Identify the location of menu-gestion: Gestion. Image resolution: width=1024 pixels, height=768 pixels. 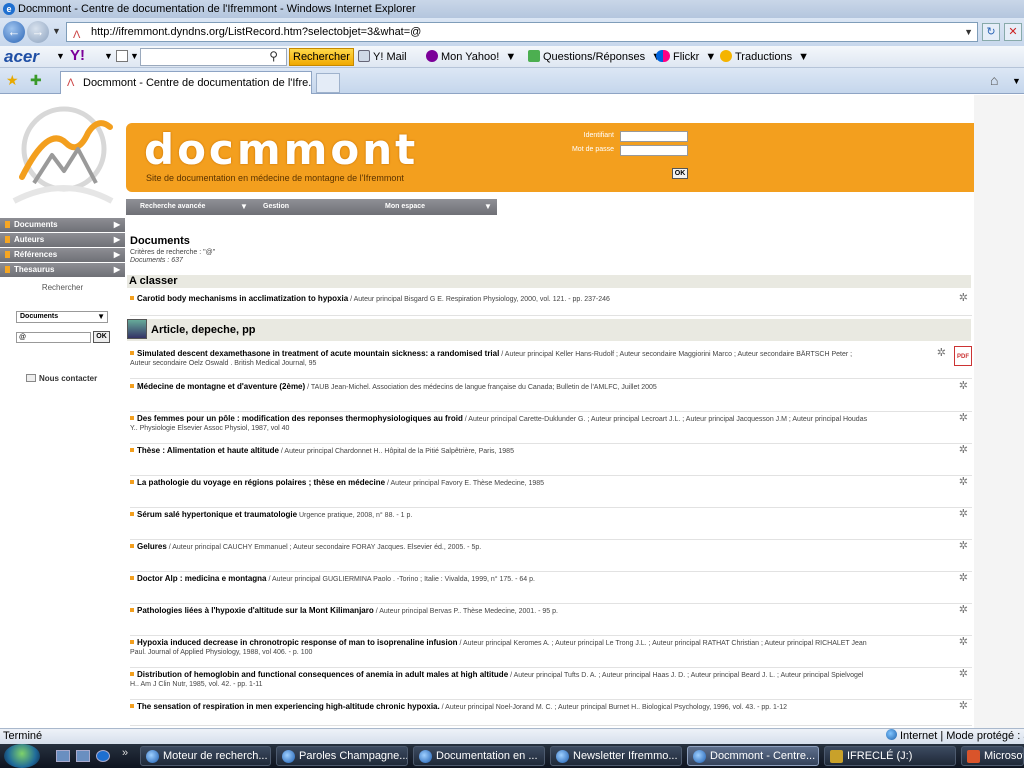
(276, 207).